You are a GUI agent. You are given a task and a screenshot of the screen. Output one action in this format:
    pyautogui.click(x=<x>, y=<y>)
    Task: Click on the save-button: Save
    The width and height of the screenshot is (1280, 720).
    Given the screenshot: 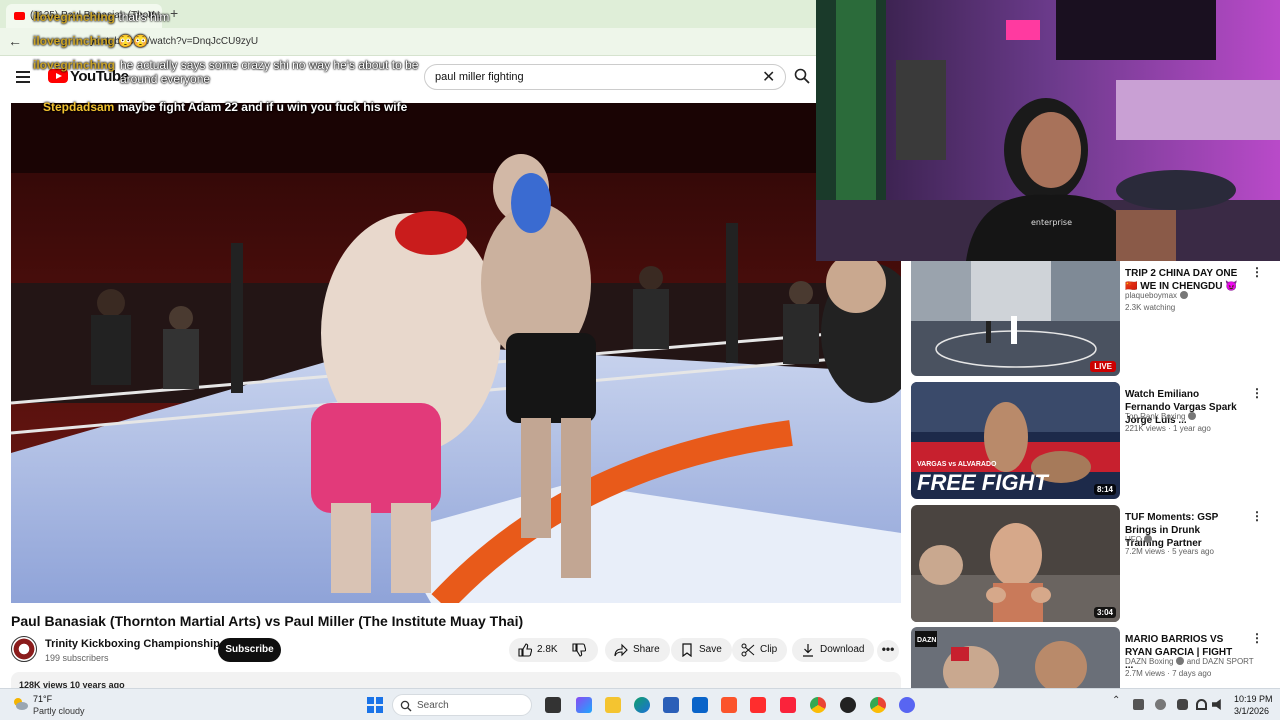 What is the action you would take?
    pyautogui.click(x=701, y=650)
    